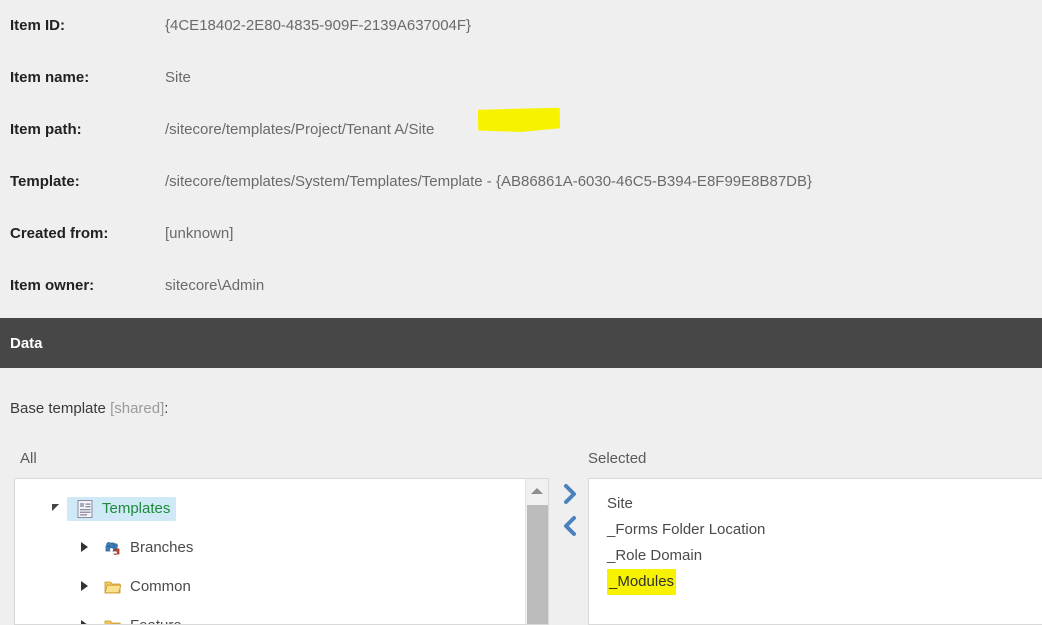  I want to click on list-item: _Role Domain, so click(824, 556).